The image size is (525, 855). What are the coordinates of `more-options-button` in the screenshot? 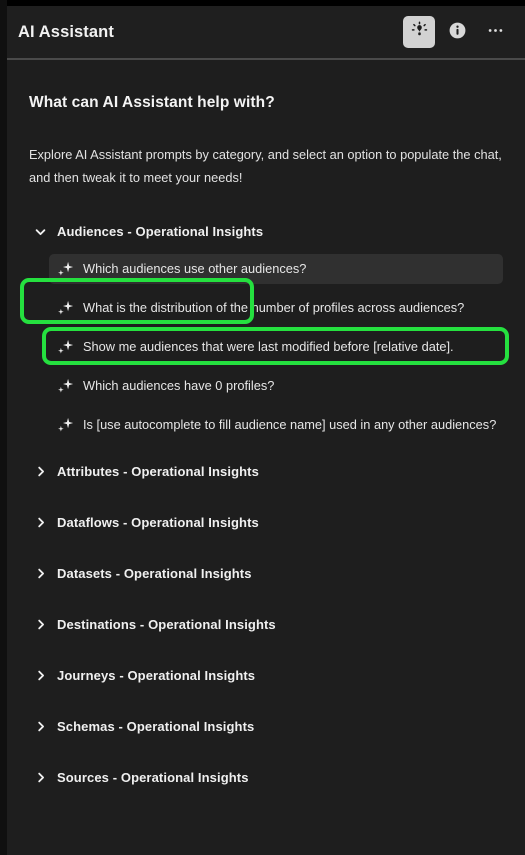 It's located at (495, 32).